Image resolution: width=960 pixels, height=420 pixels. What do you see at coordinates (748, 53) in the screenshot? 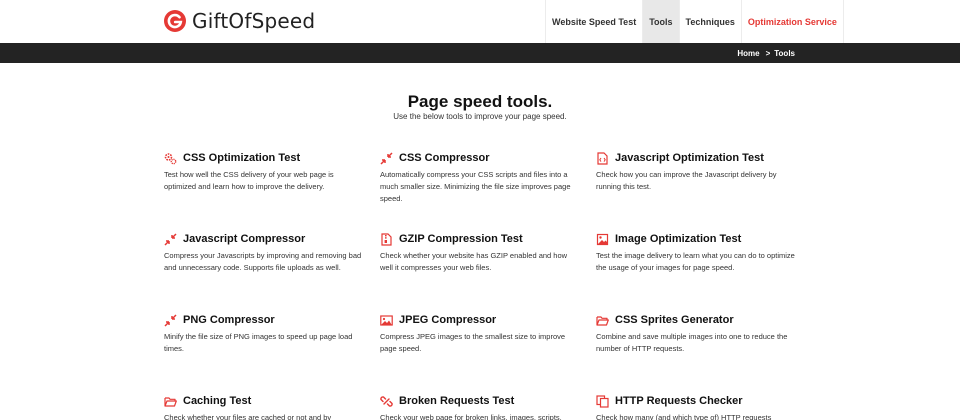
I see `breadcrumb-home: Home` at bounding box center [748, 53].